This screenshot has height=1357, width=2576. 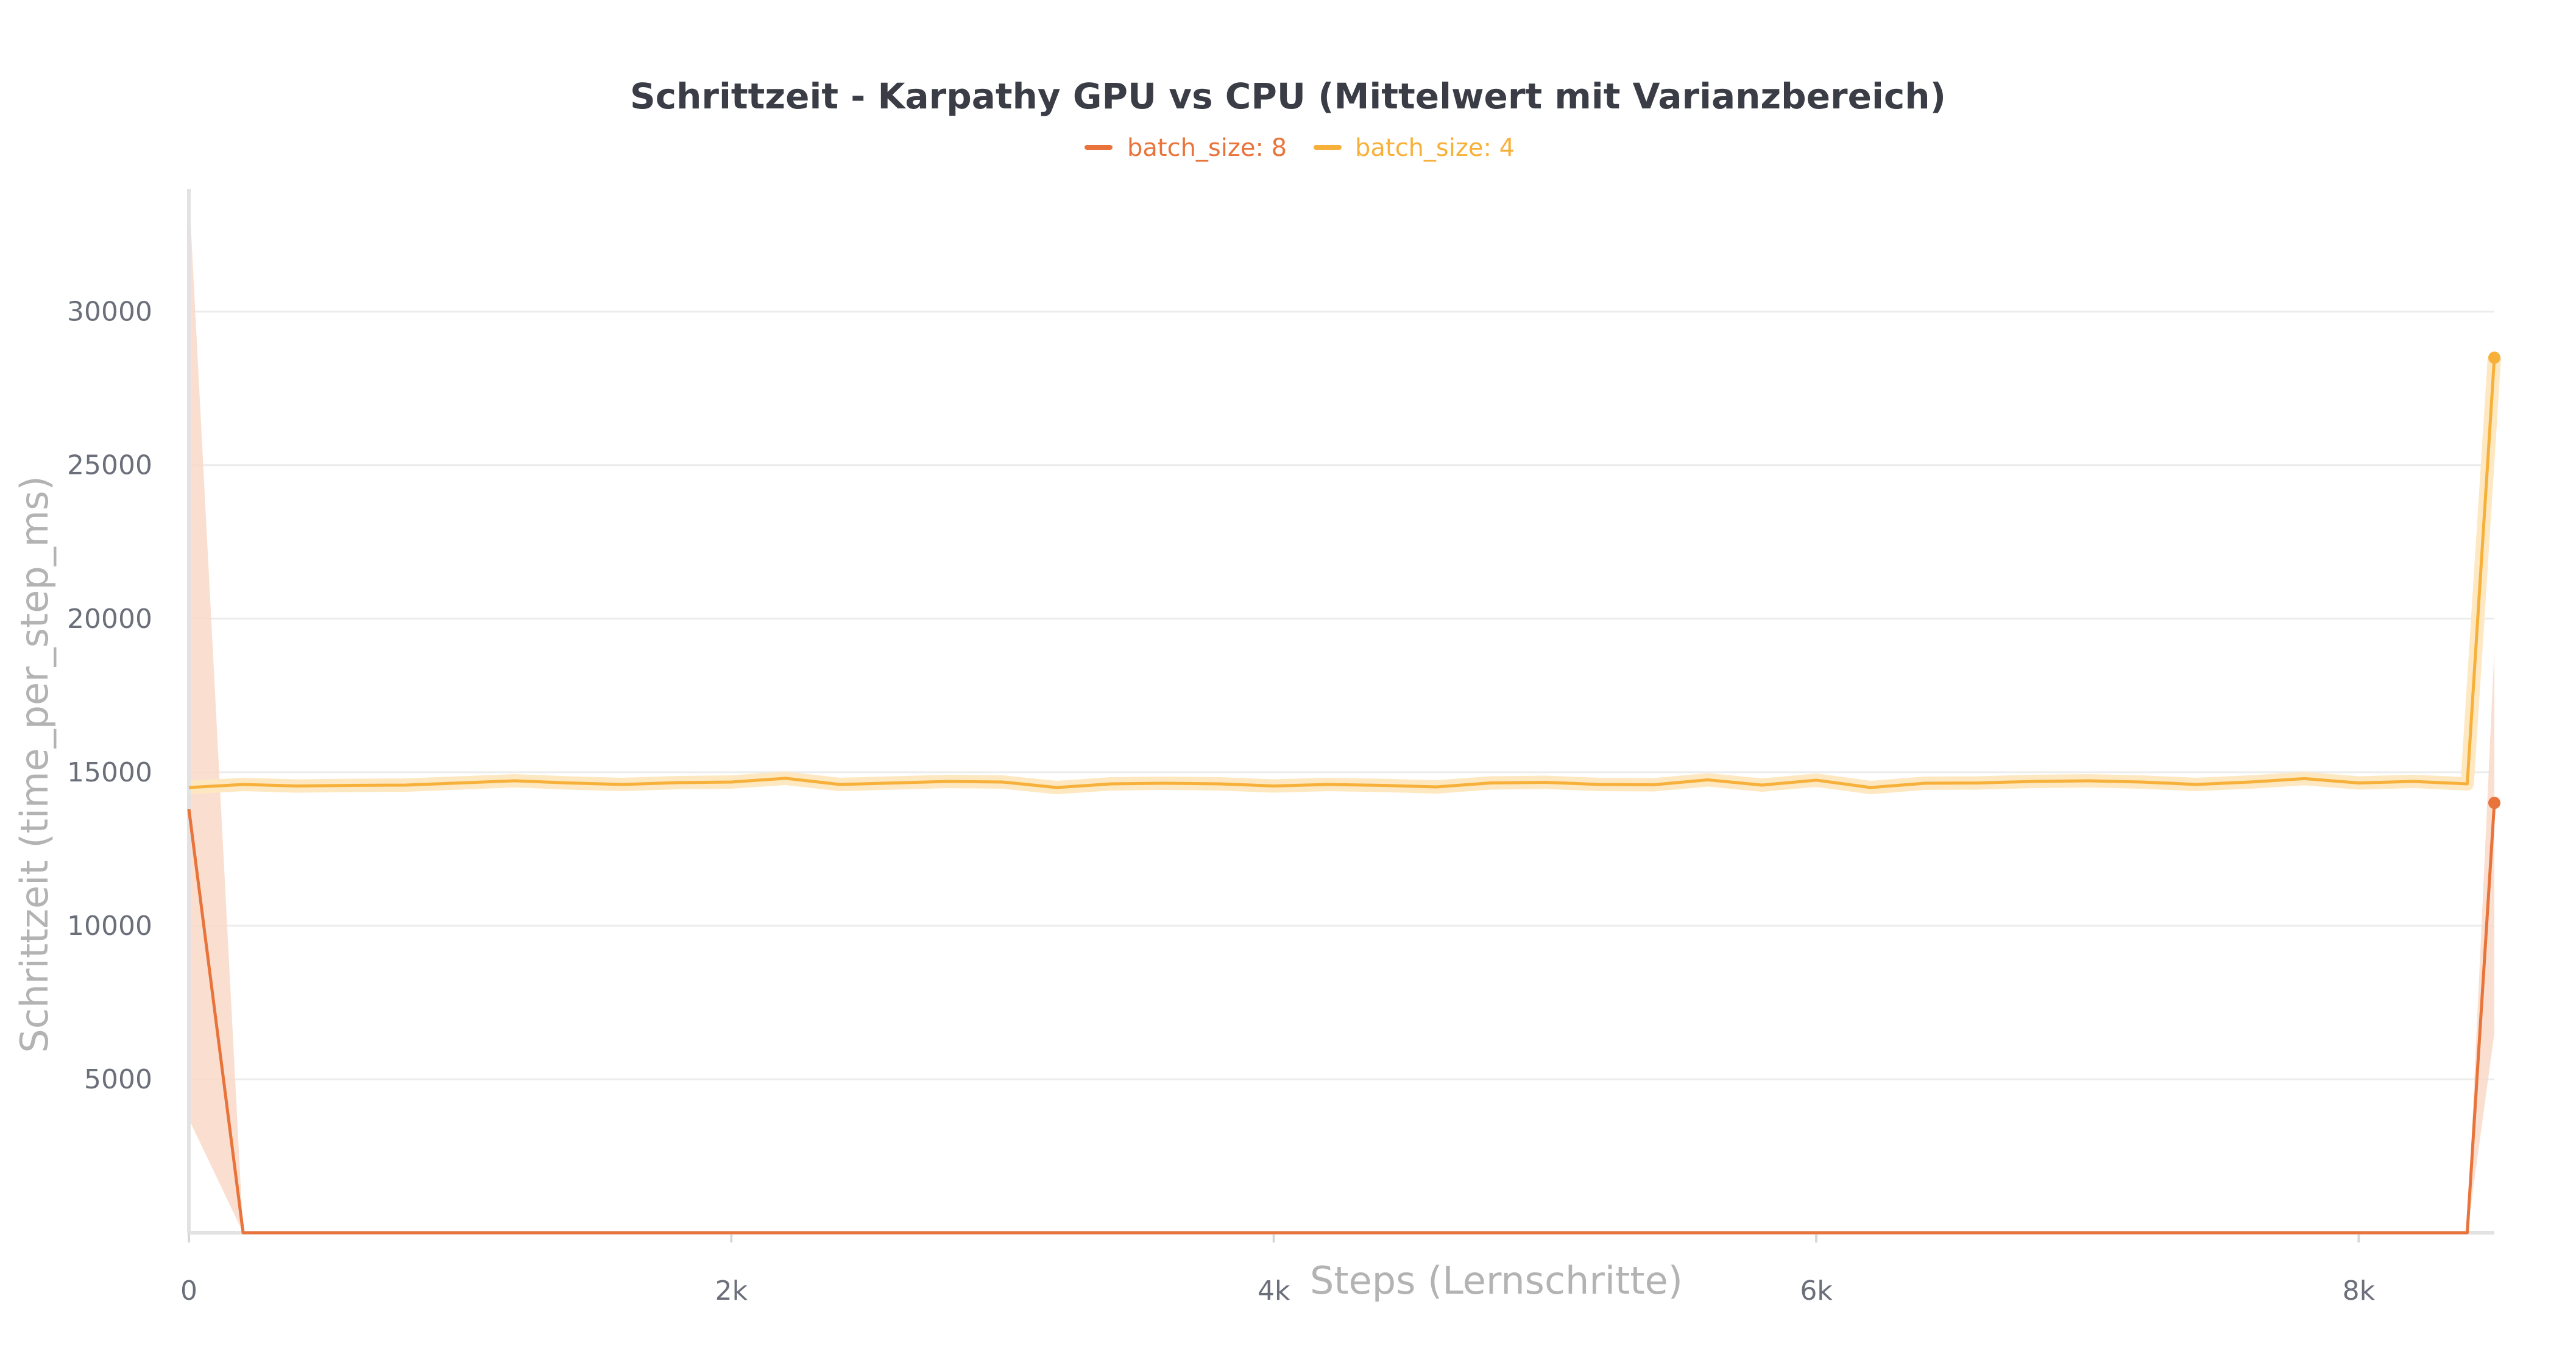 What do you see at coordinates (188, 1290) in the screenshot?
I see `x-tick-label: 0` at bounding box center [188, 1290].